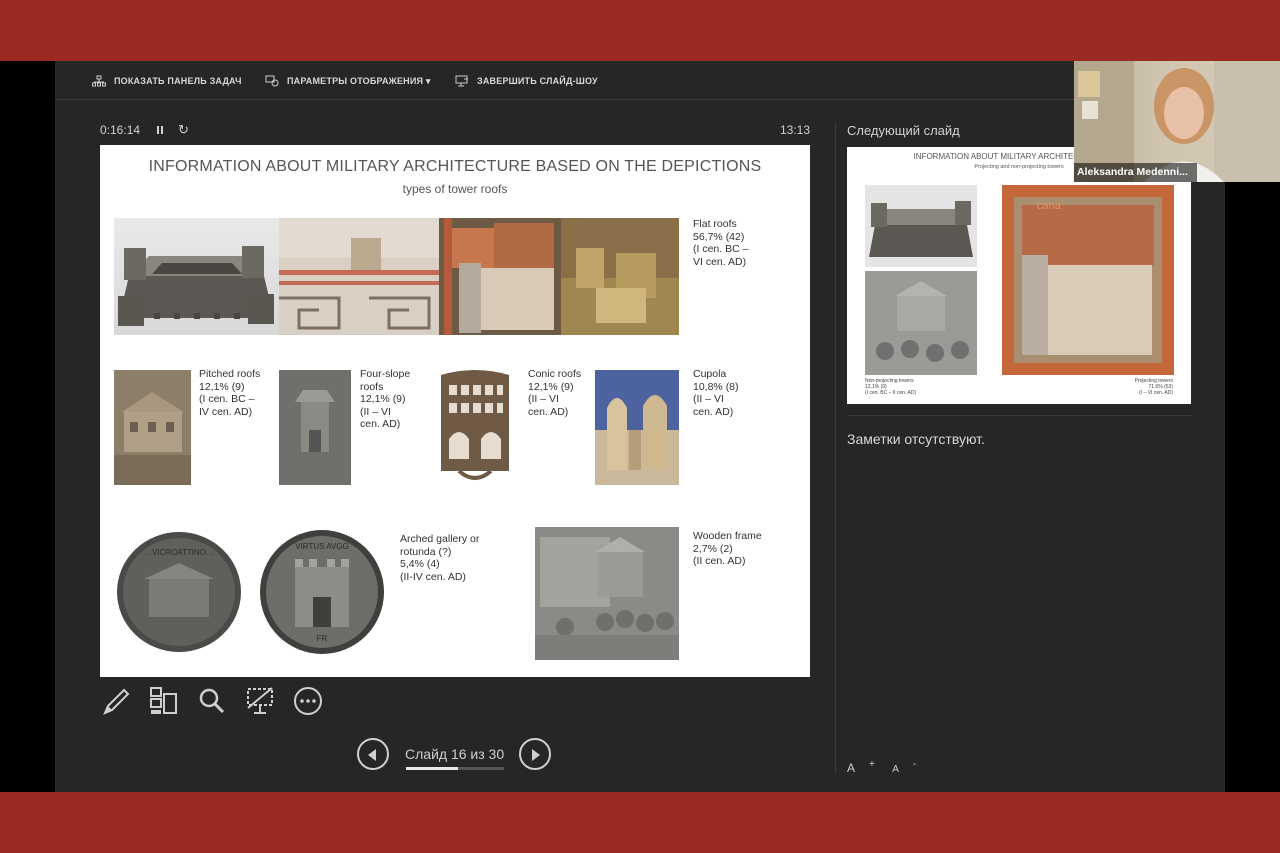  What do you see at coordinates (921, 323) in the screenshot?
I see `next-slide-relief-photo` at bounding box center [921, 323].